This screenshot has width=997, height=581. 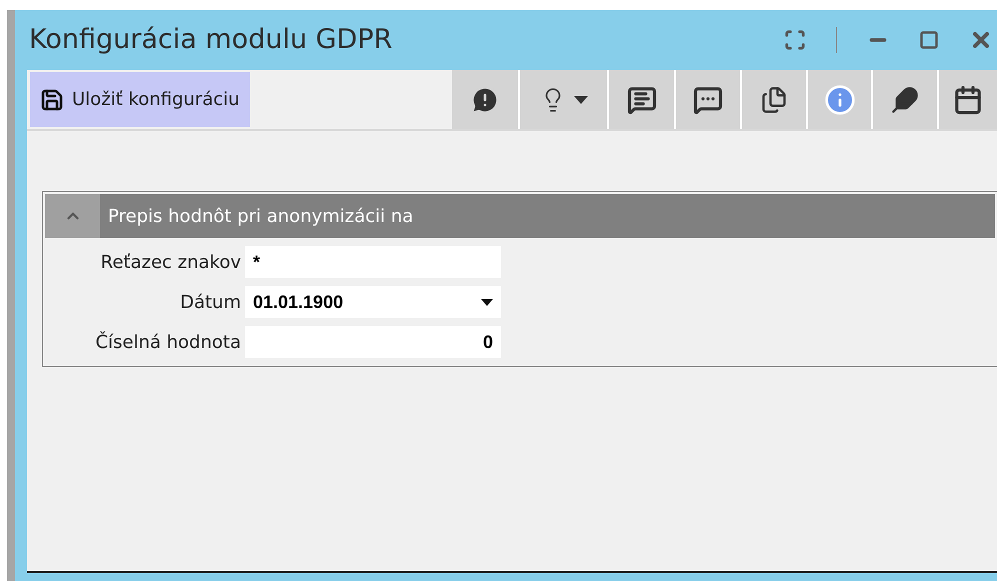 I want to click on fullscreen-icon, so click(x=795, y=40).